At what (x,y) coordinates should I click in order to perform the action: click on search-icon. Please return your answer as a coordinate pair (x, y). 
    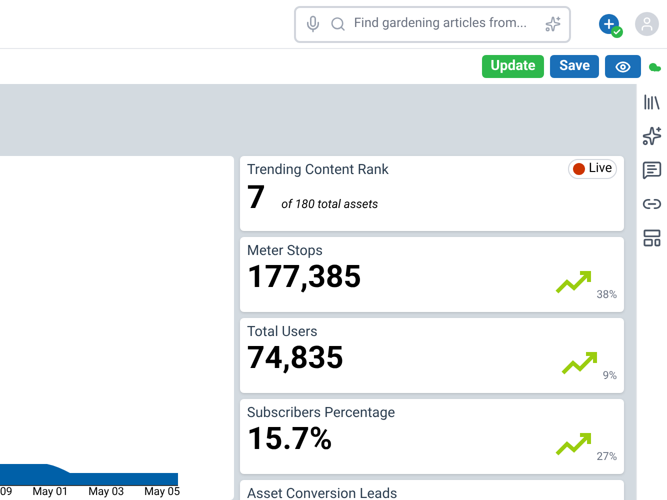
    Looking at the image, I should click on (338, 24).